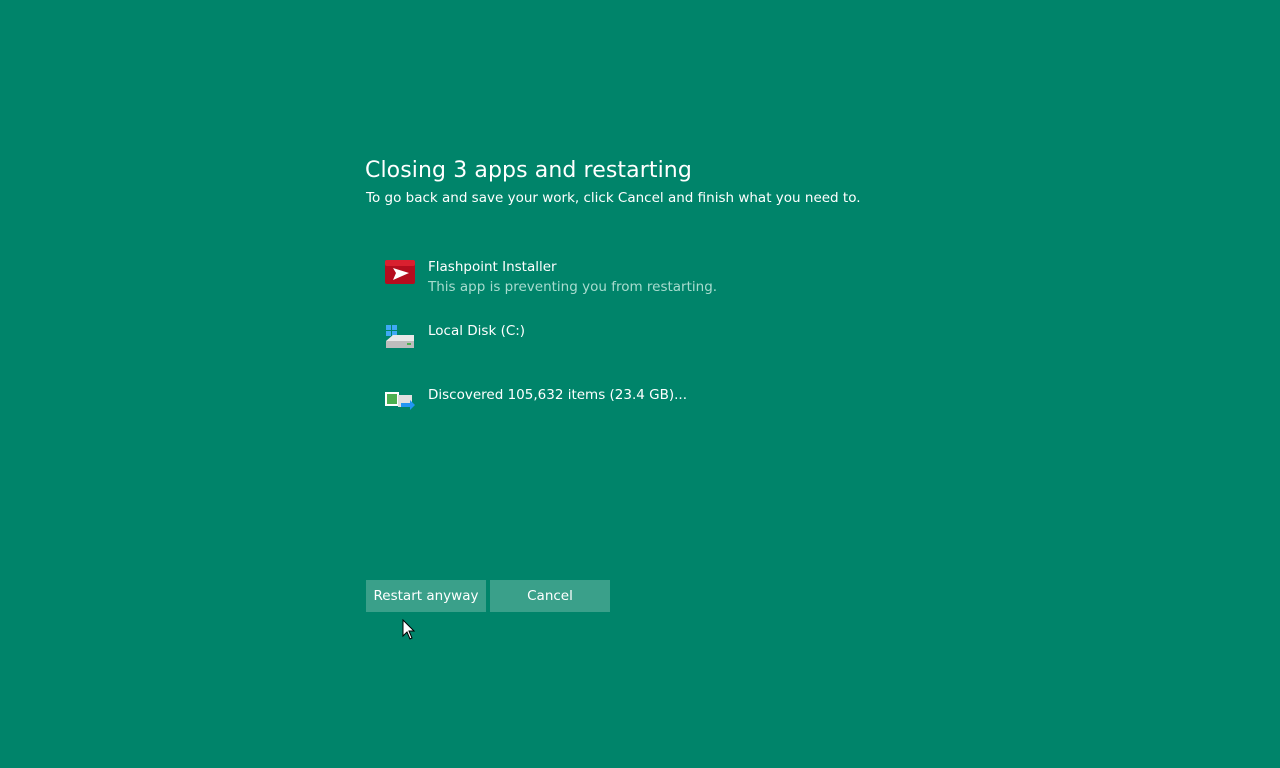 This screenshot has width=1280, height=768. Describe the element at coordinates (528, 170) in the screenshot. I see `dialog-title: Closing 3 apps and restarting` at that location.